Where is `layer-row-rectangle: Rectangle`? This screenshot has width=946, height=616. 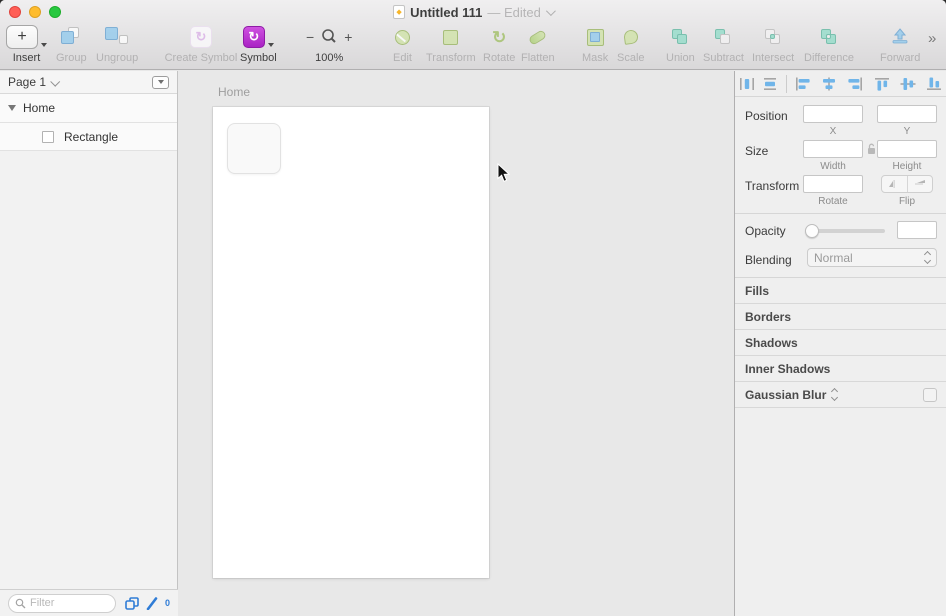
layer-row-rectangle: Rectangle is located at coordinates (88, 137).